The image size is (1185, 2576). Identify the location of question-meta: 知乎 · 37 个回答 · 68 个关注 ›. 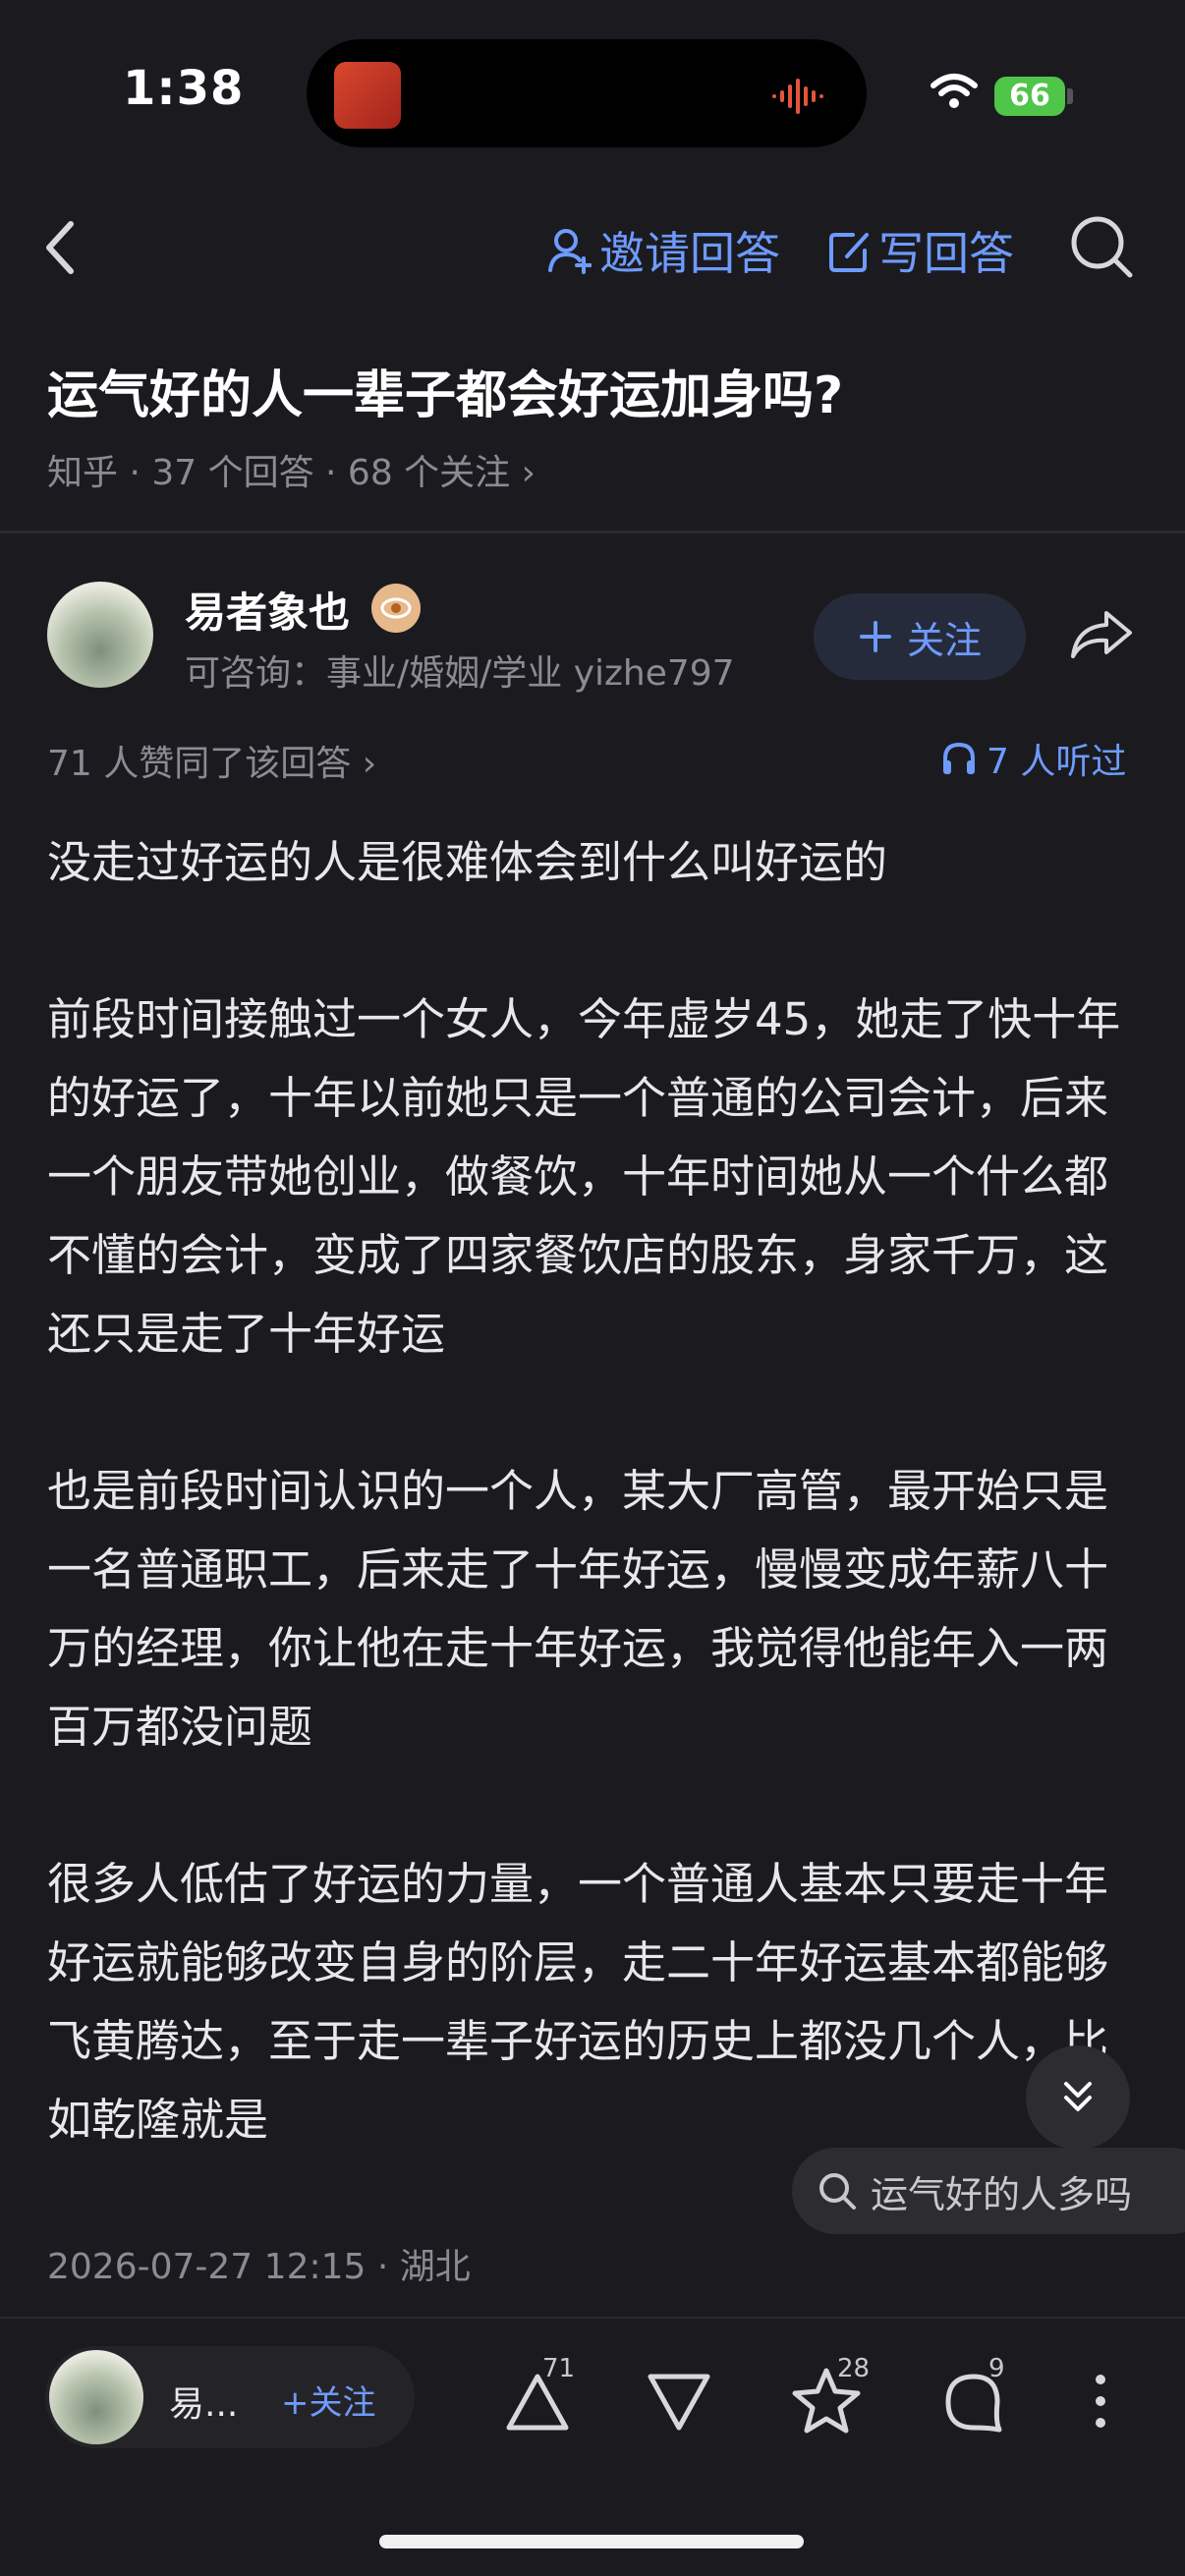
(291, 469).